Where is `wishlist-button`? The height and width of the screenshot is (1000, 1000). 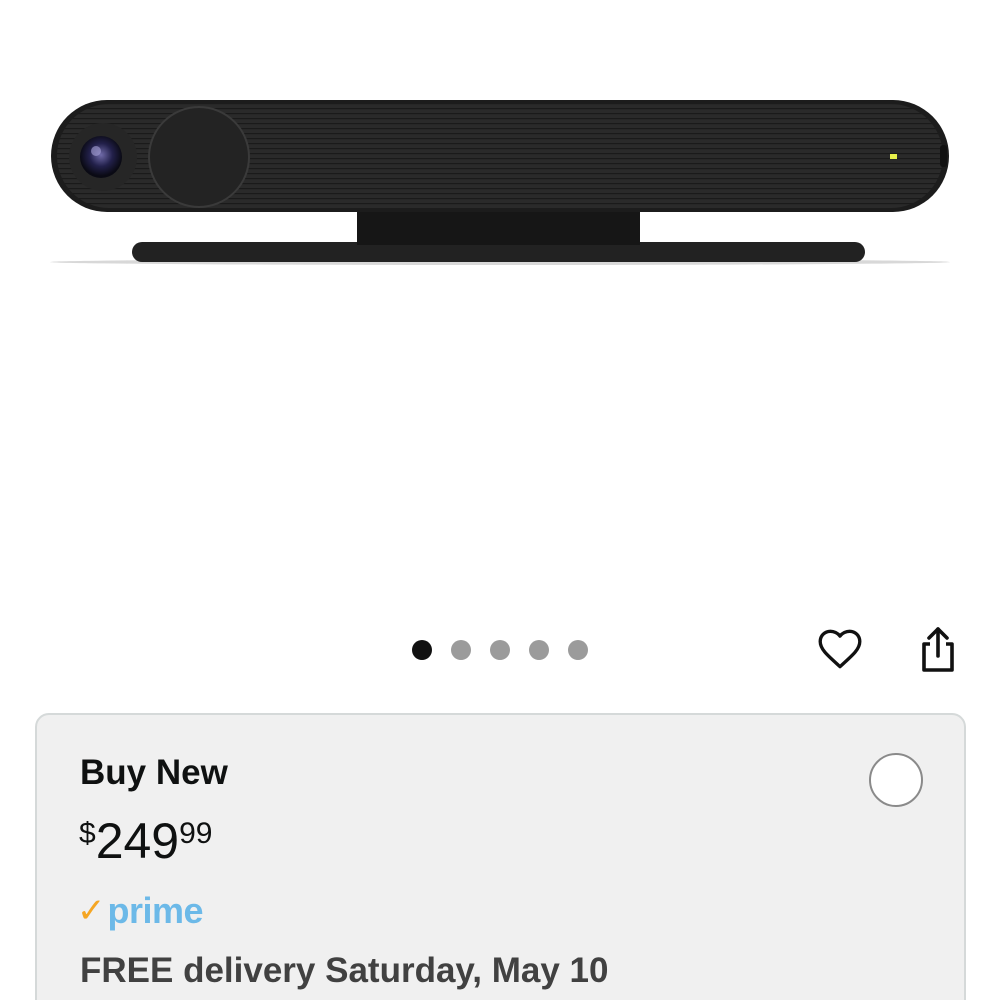
wishlist-button is located at coordinates (840, 649).